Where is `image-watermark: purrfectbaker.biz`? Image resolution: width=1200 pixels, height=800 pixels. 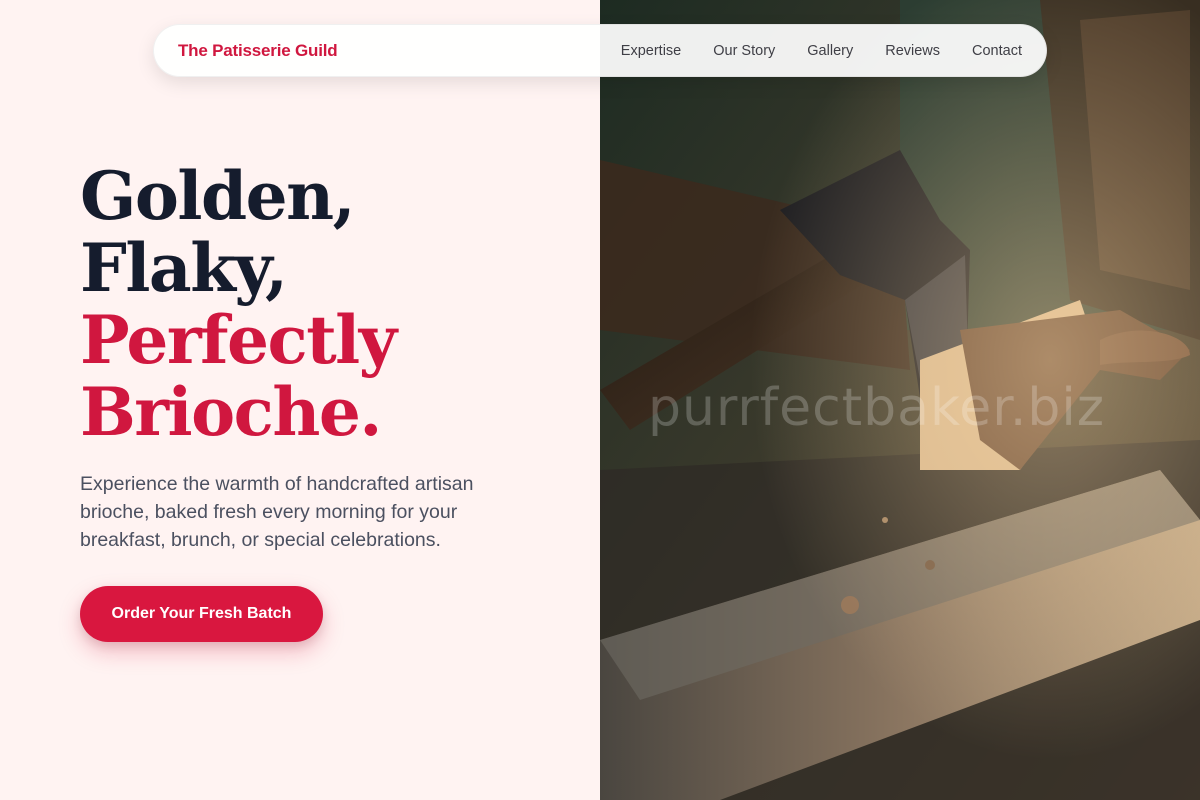
image-watermark: purrfectbaker.biz is located at coordinates (877, 408).